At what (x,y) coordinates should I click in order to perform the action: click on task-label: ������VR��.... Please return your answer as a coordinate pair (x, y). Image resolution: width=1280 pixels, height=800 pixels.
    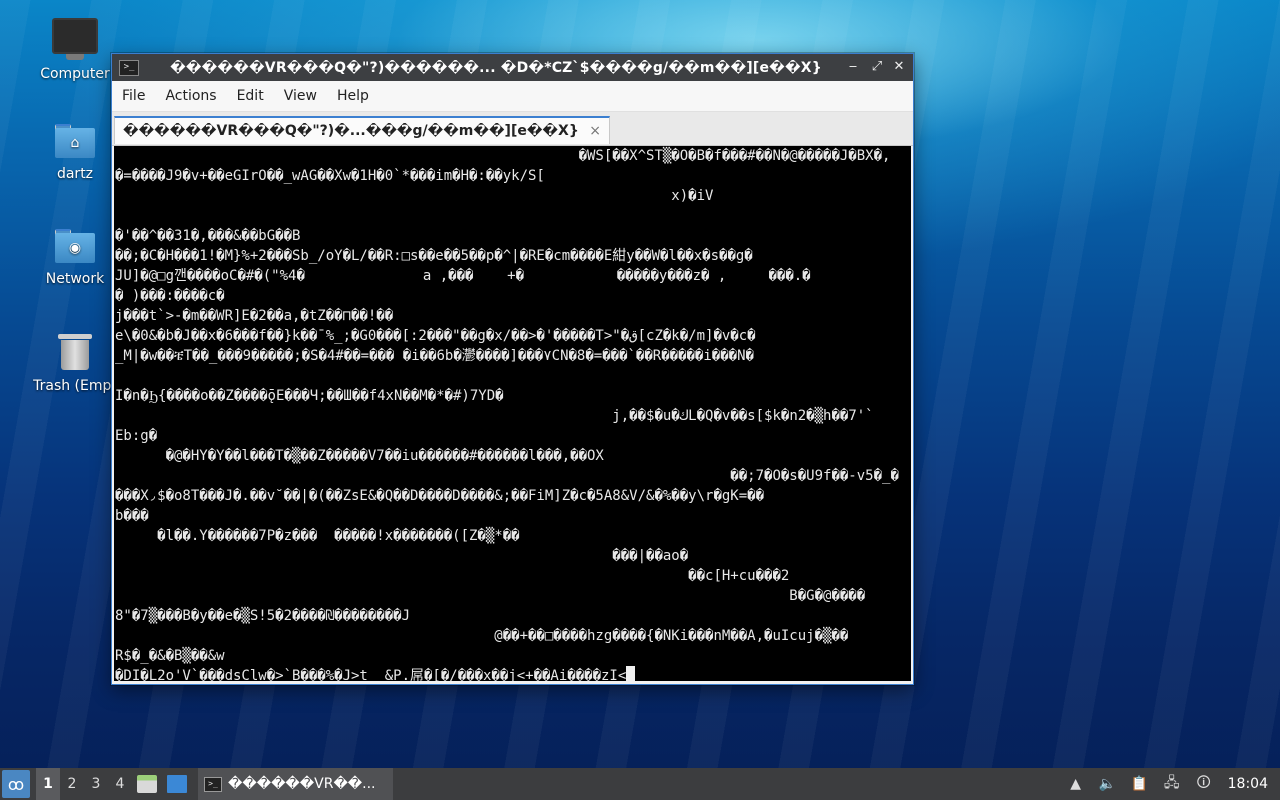
    Looking at the image, I should click on (302, 784).